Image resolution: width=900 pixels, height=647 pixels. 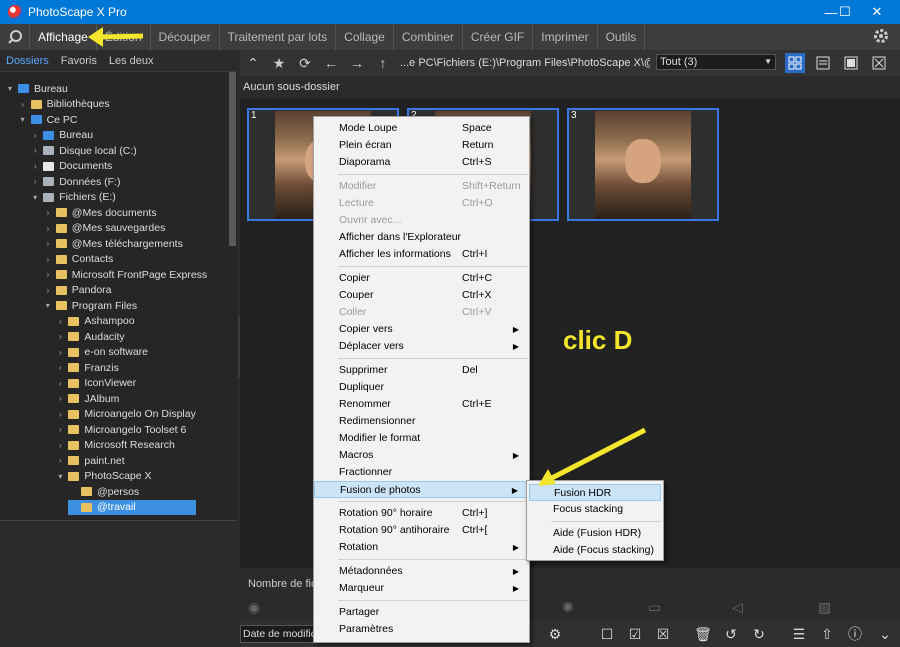 I want to click on tree-node: › Données (F:), so click(x=75, y=182).